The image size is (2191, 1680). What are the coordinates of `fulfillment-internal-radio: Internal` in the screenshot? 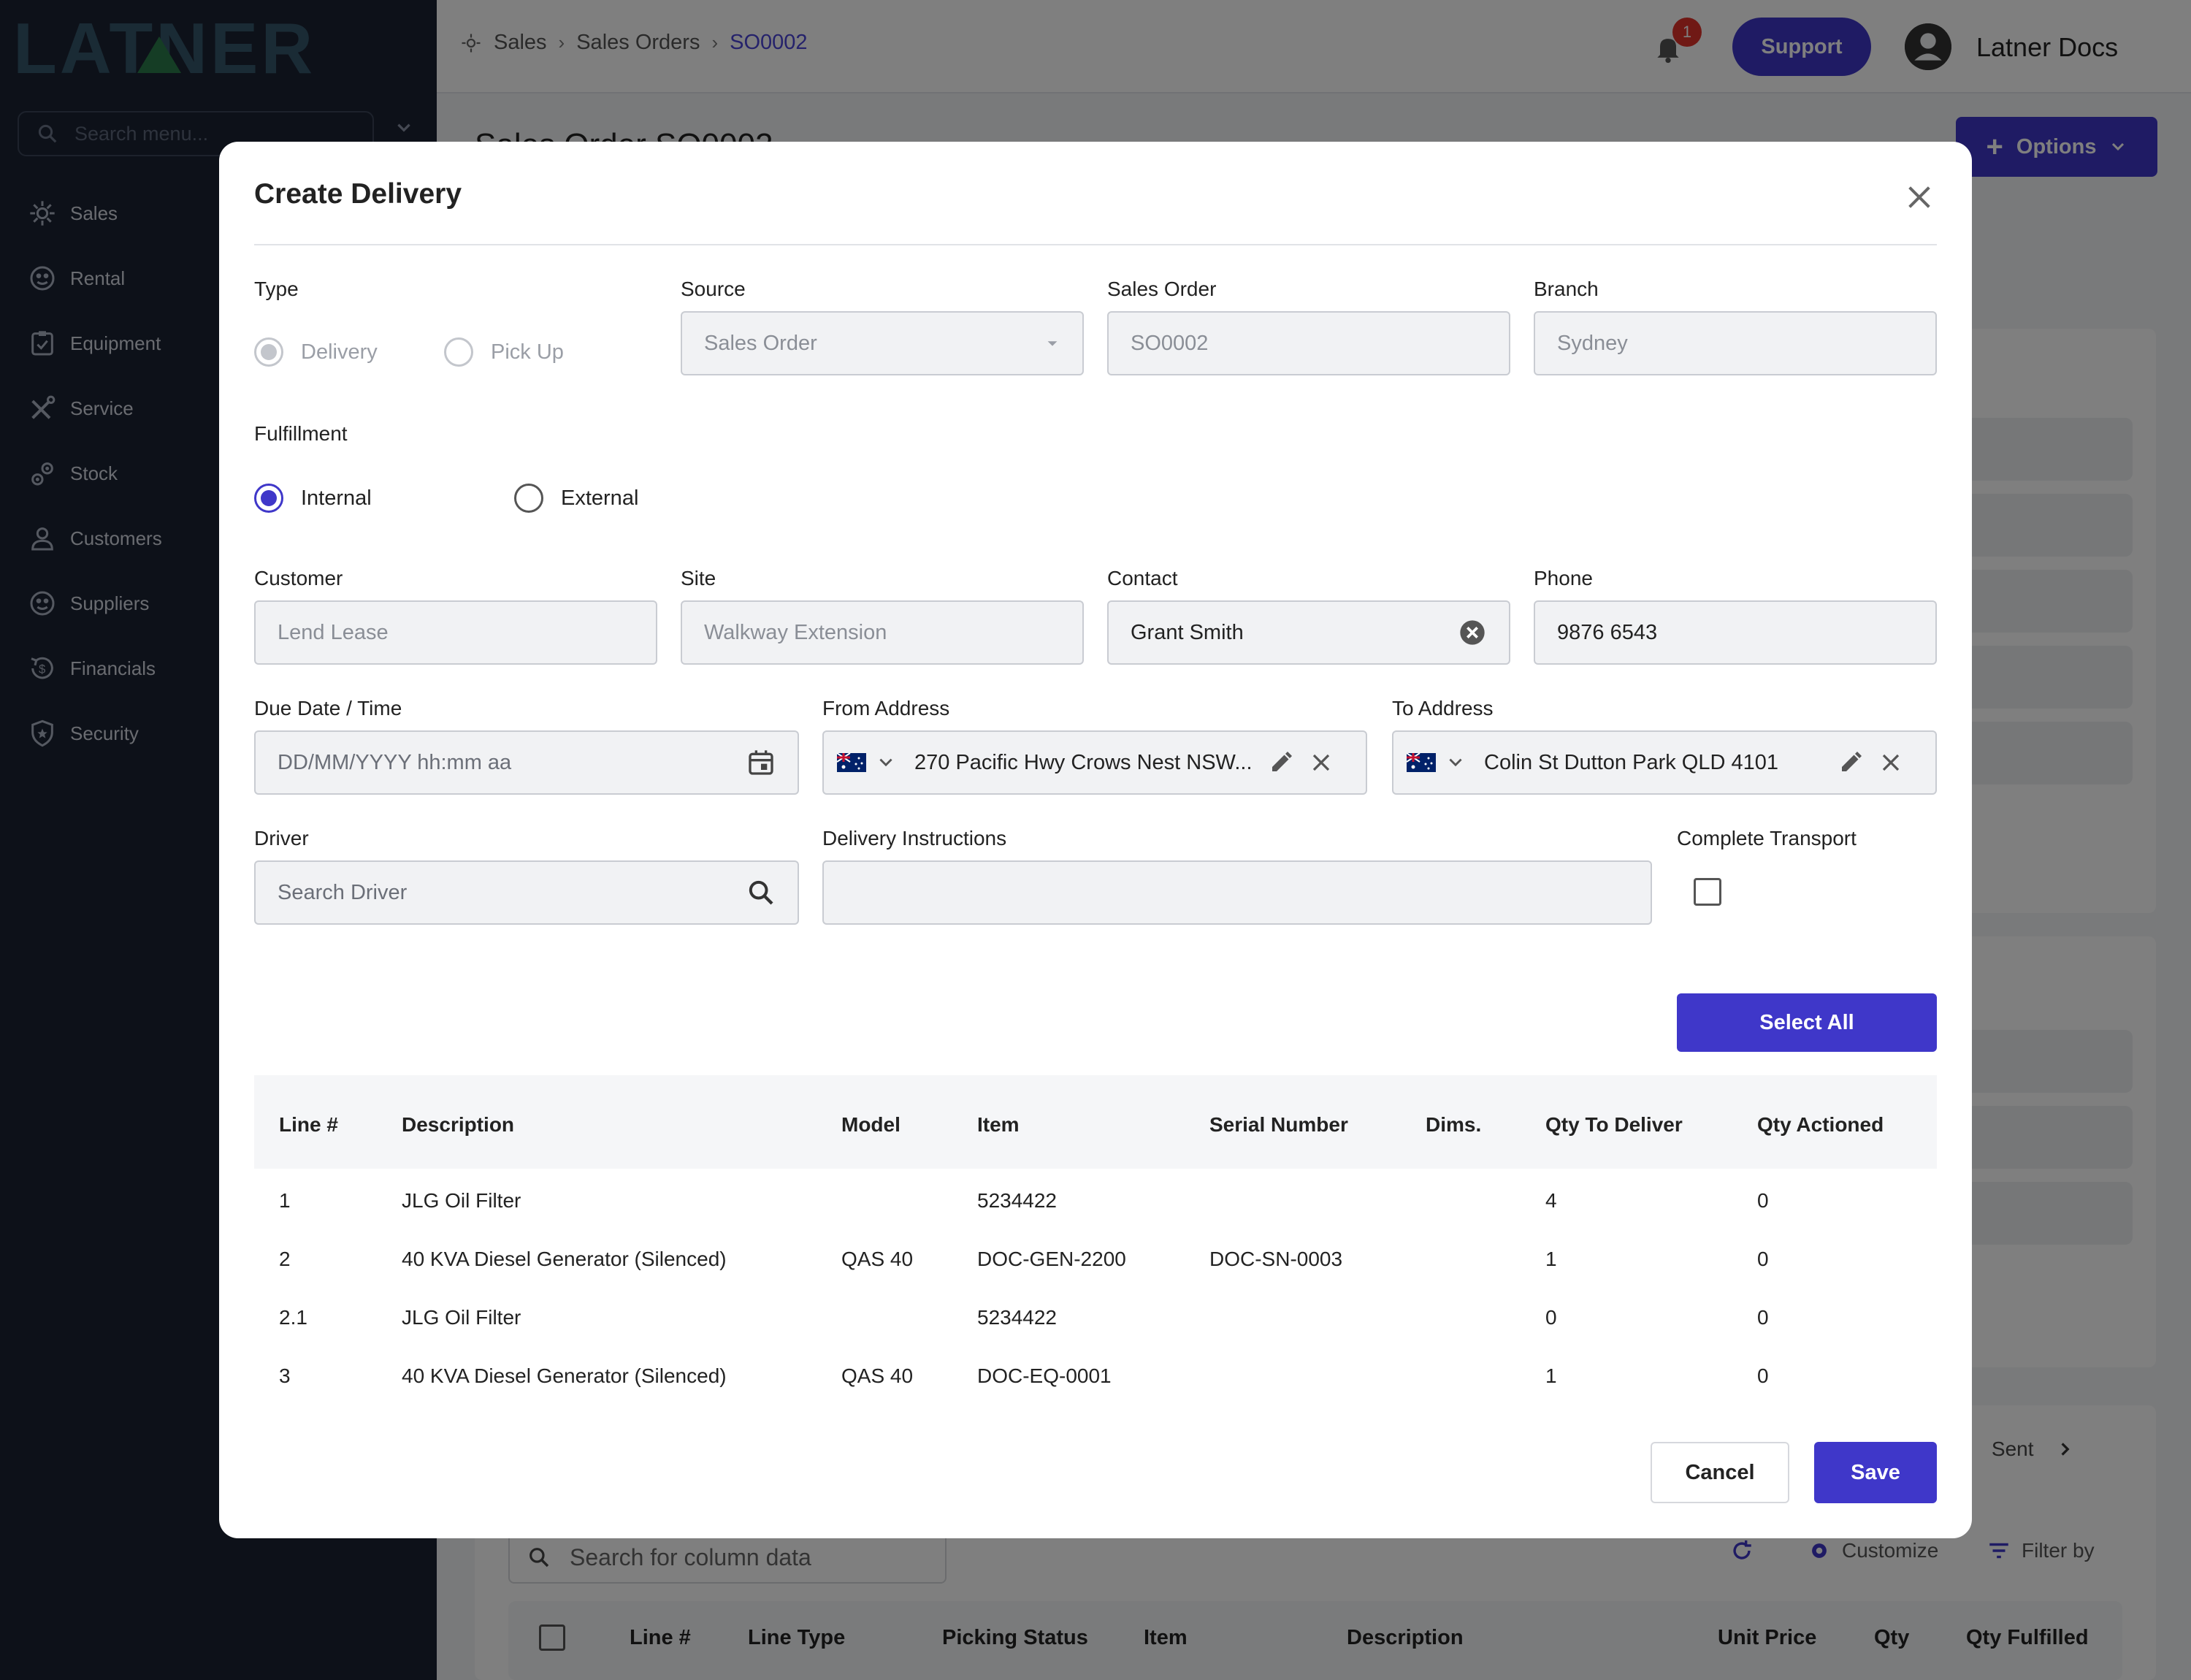 It's located at (313, 498).